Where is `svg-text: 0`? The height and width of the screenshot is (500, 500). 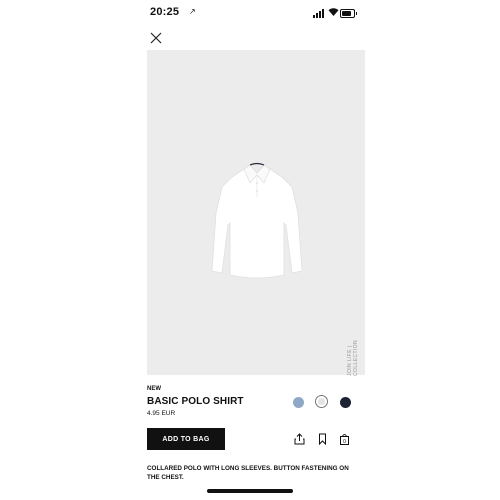
svg-text: 0 is located at coordinates (344, 442).